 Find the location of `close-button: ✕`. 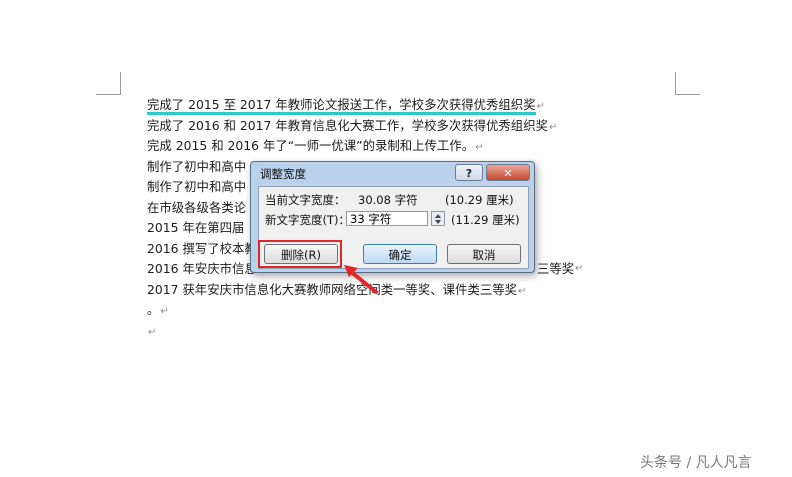

close-button: ✕ is located at coordinates (508, 172).